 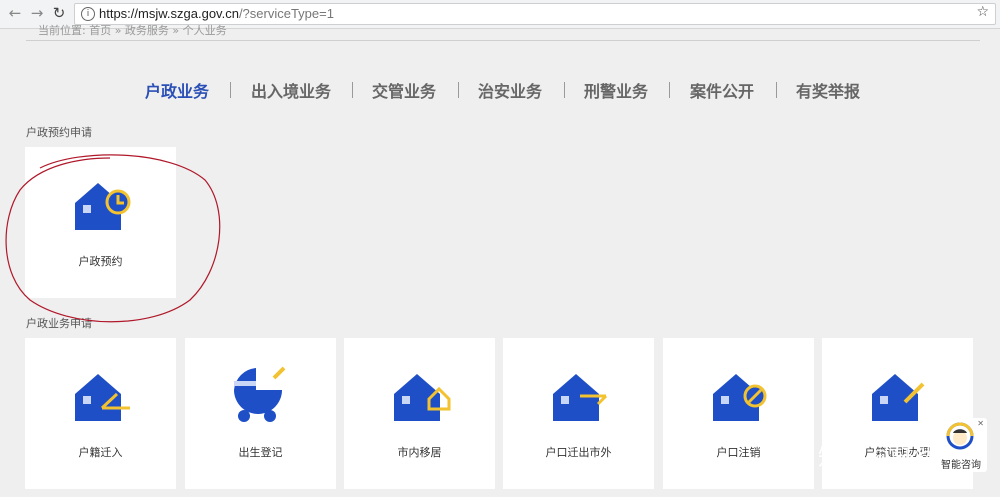 I want to click on house-cancel-icon, so click(x=740, y=397).